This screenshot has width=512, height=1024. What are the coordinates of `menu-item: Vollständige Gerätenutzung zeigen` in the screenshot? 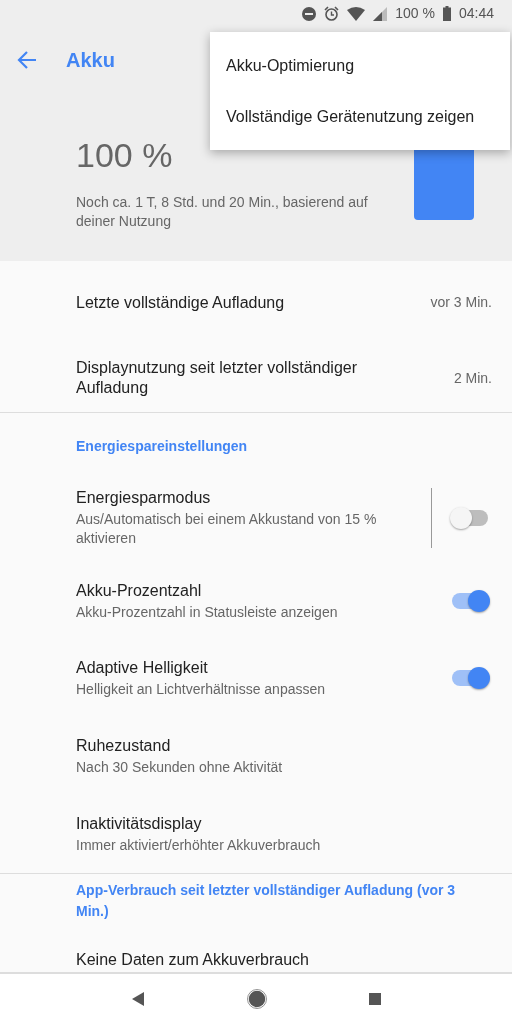 It's located at (360, 116).